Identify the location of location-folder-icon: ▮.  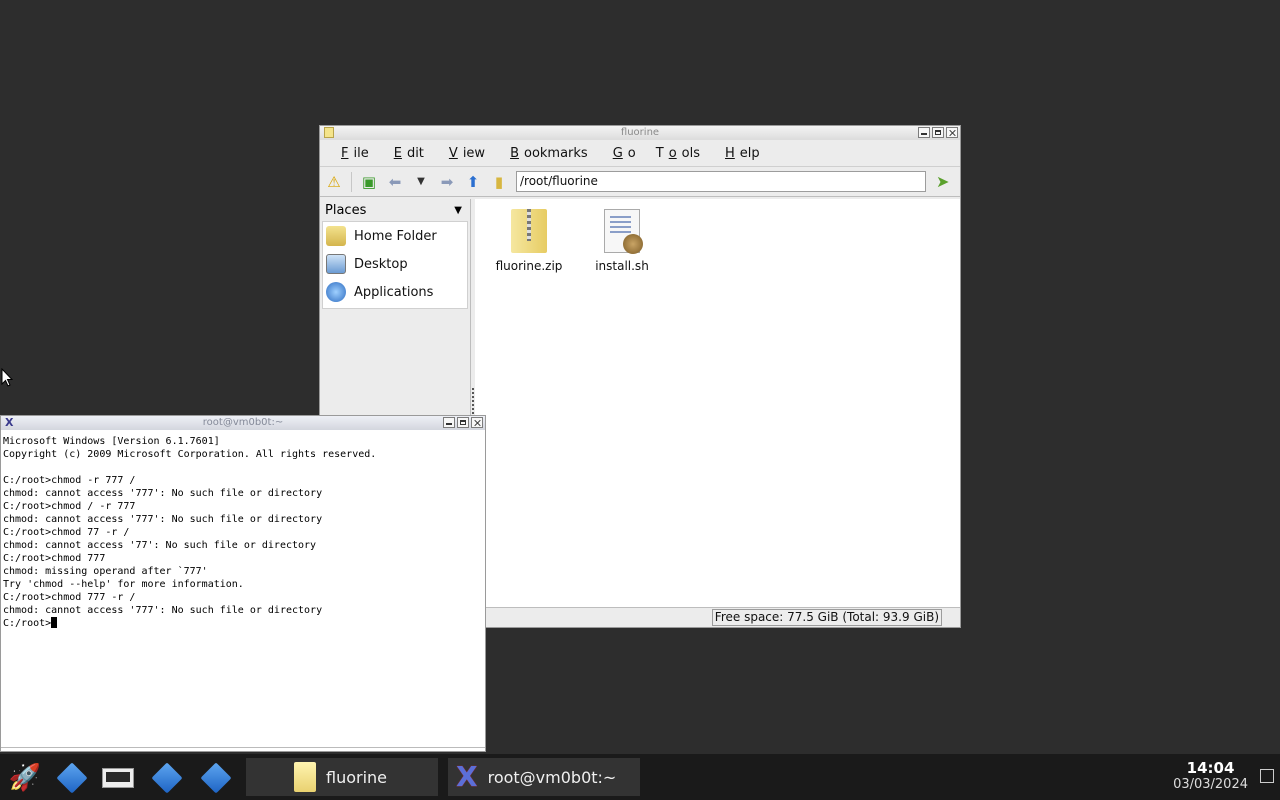
(499, 181).